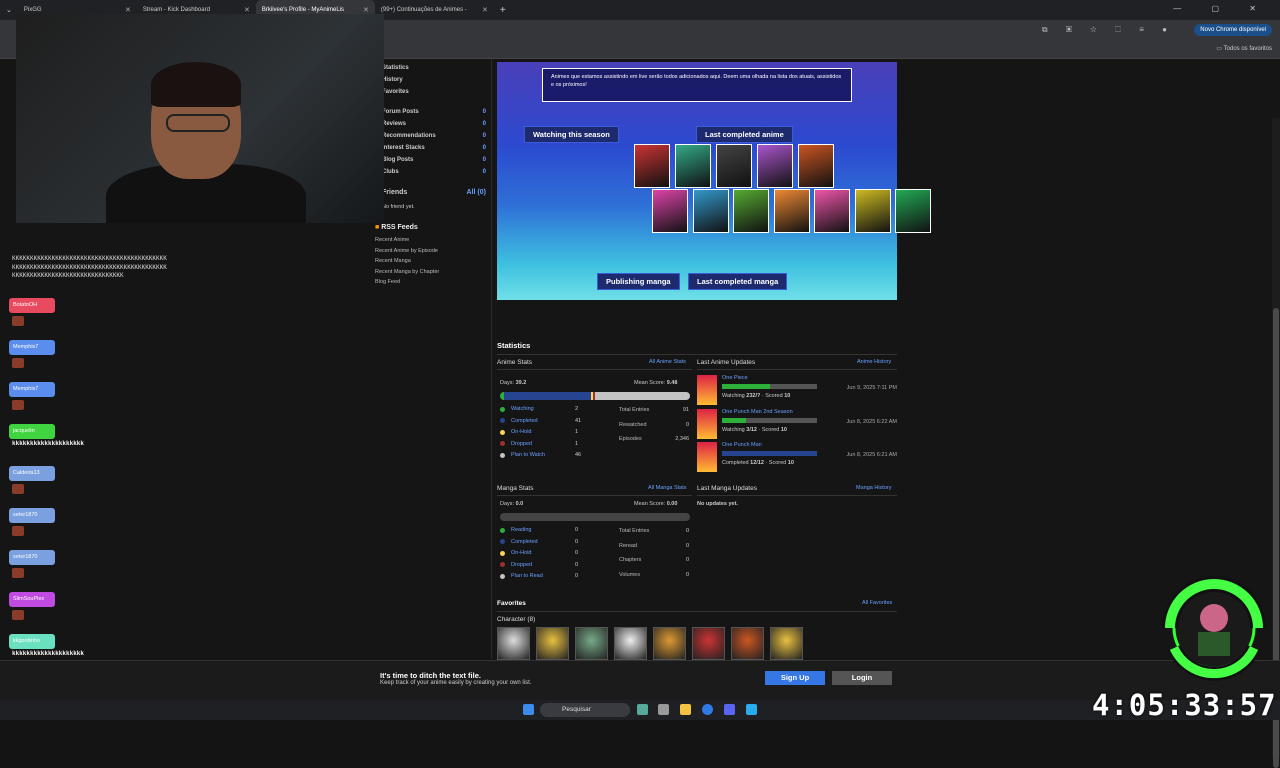 The width and height of the screenshot is (1280, 768). I want to click on rss-link: Recent Manga, so click(432, 263).